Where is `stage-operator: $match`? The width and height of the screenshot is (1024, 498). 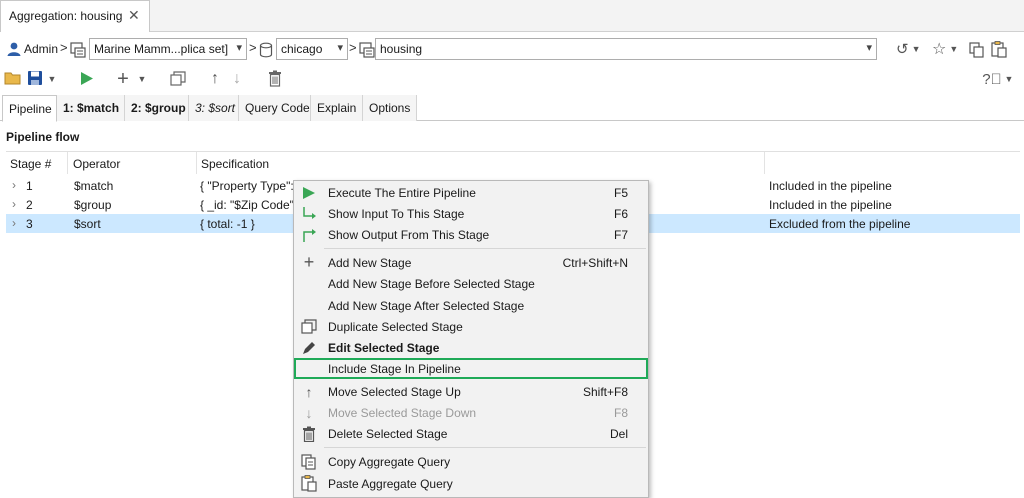 stage-operator: $match is located at coordinates (94, 186).